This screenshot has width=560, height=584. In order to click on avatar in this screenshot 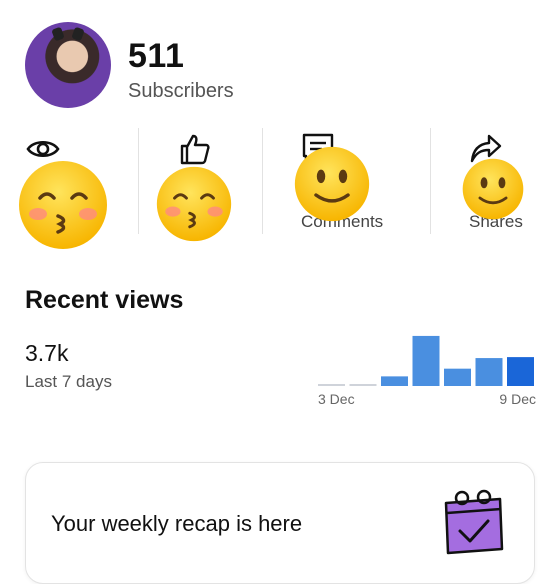, I will do `click(68, 65)`.